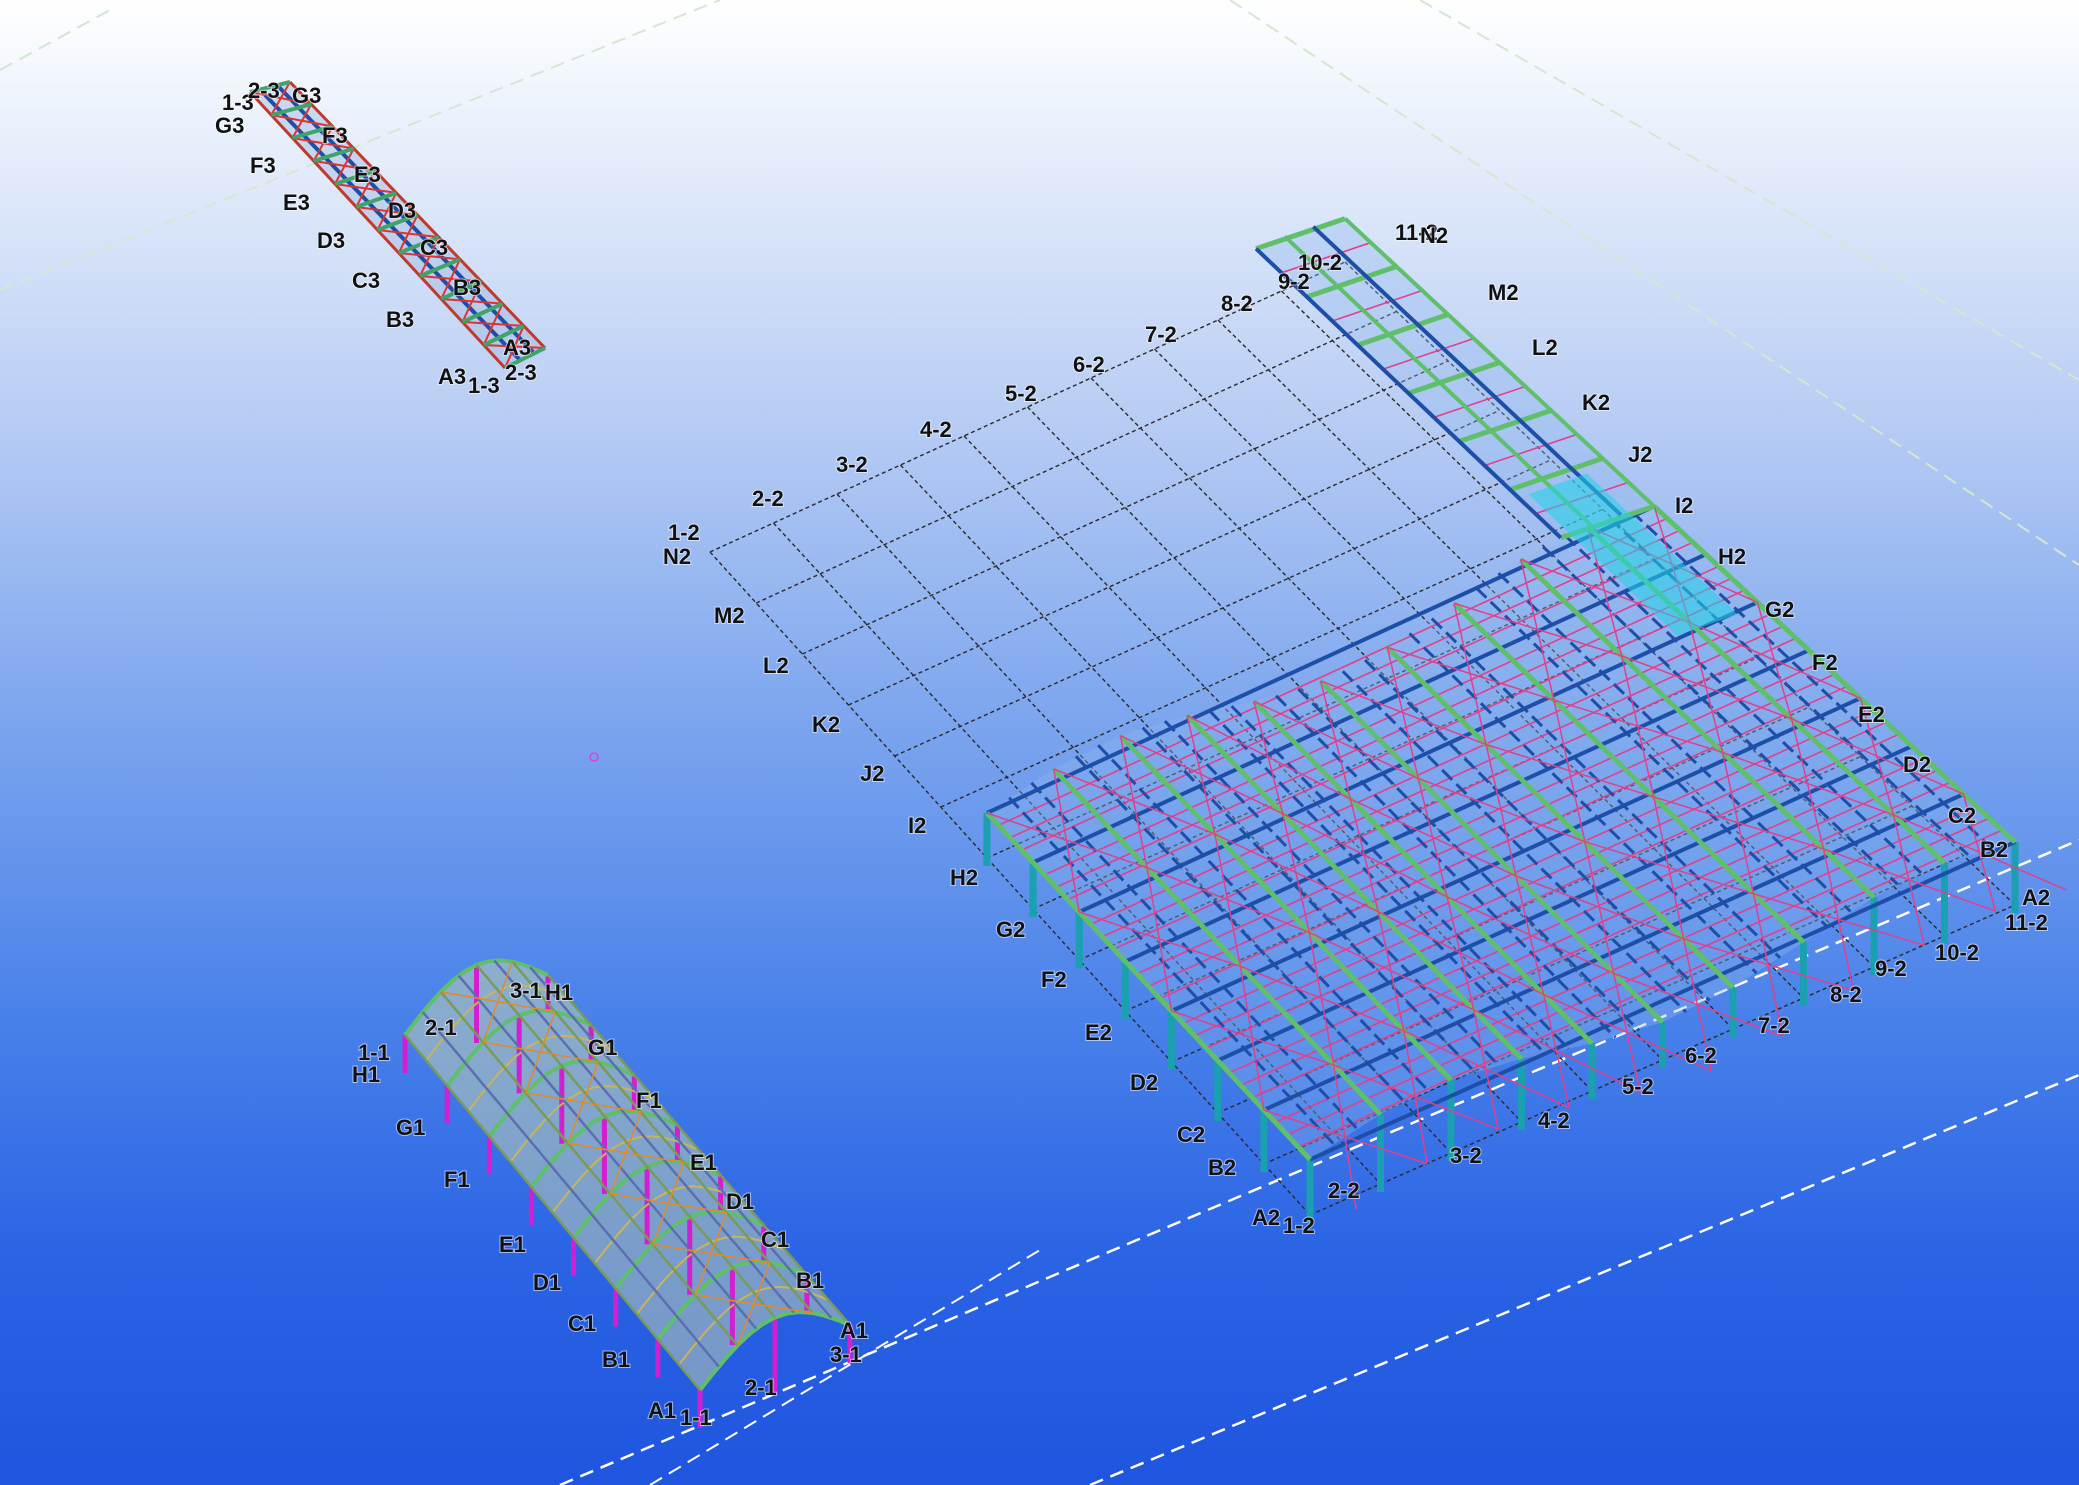  Describe the element at coordinates (374, 1052) in the screenshot. I see `s1-col-label-top: 1-1` at that location.